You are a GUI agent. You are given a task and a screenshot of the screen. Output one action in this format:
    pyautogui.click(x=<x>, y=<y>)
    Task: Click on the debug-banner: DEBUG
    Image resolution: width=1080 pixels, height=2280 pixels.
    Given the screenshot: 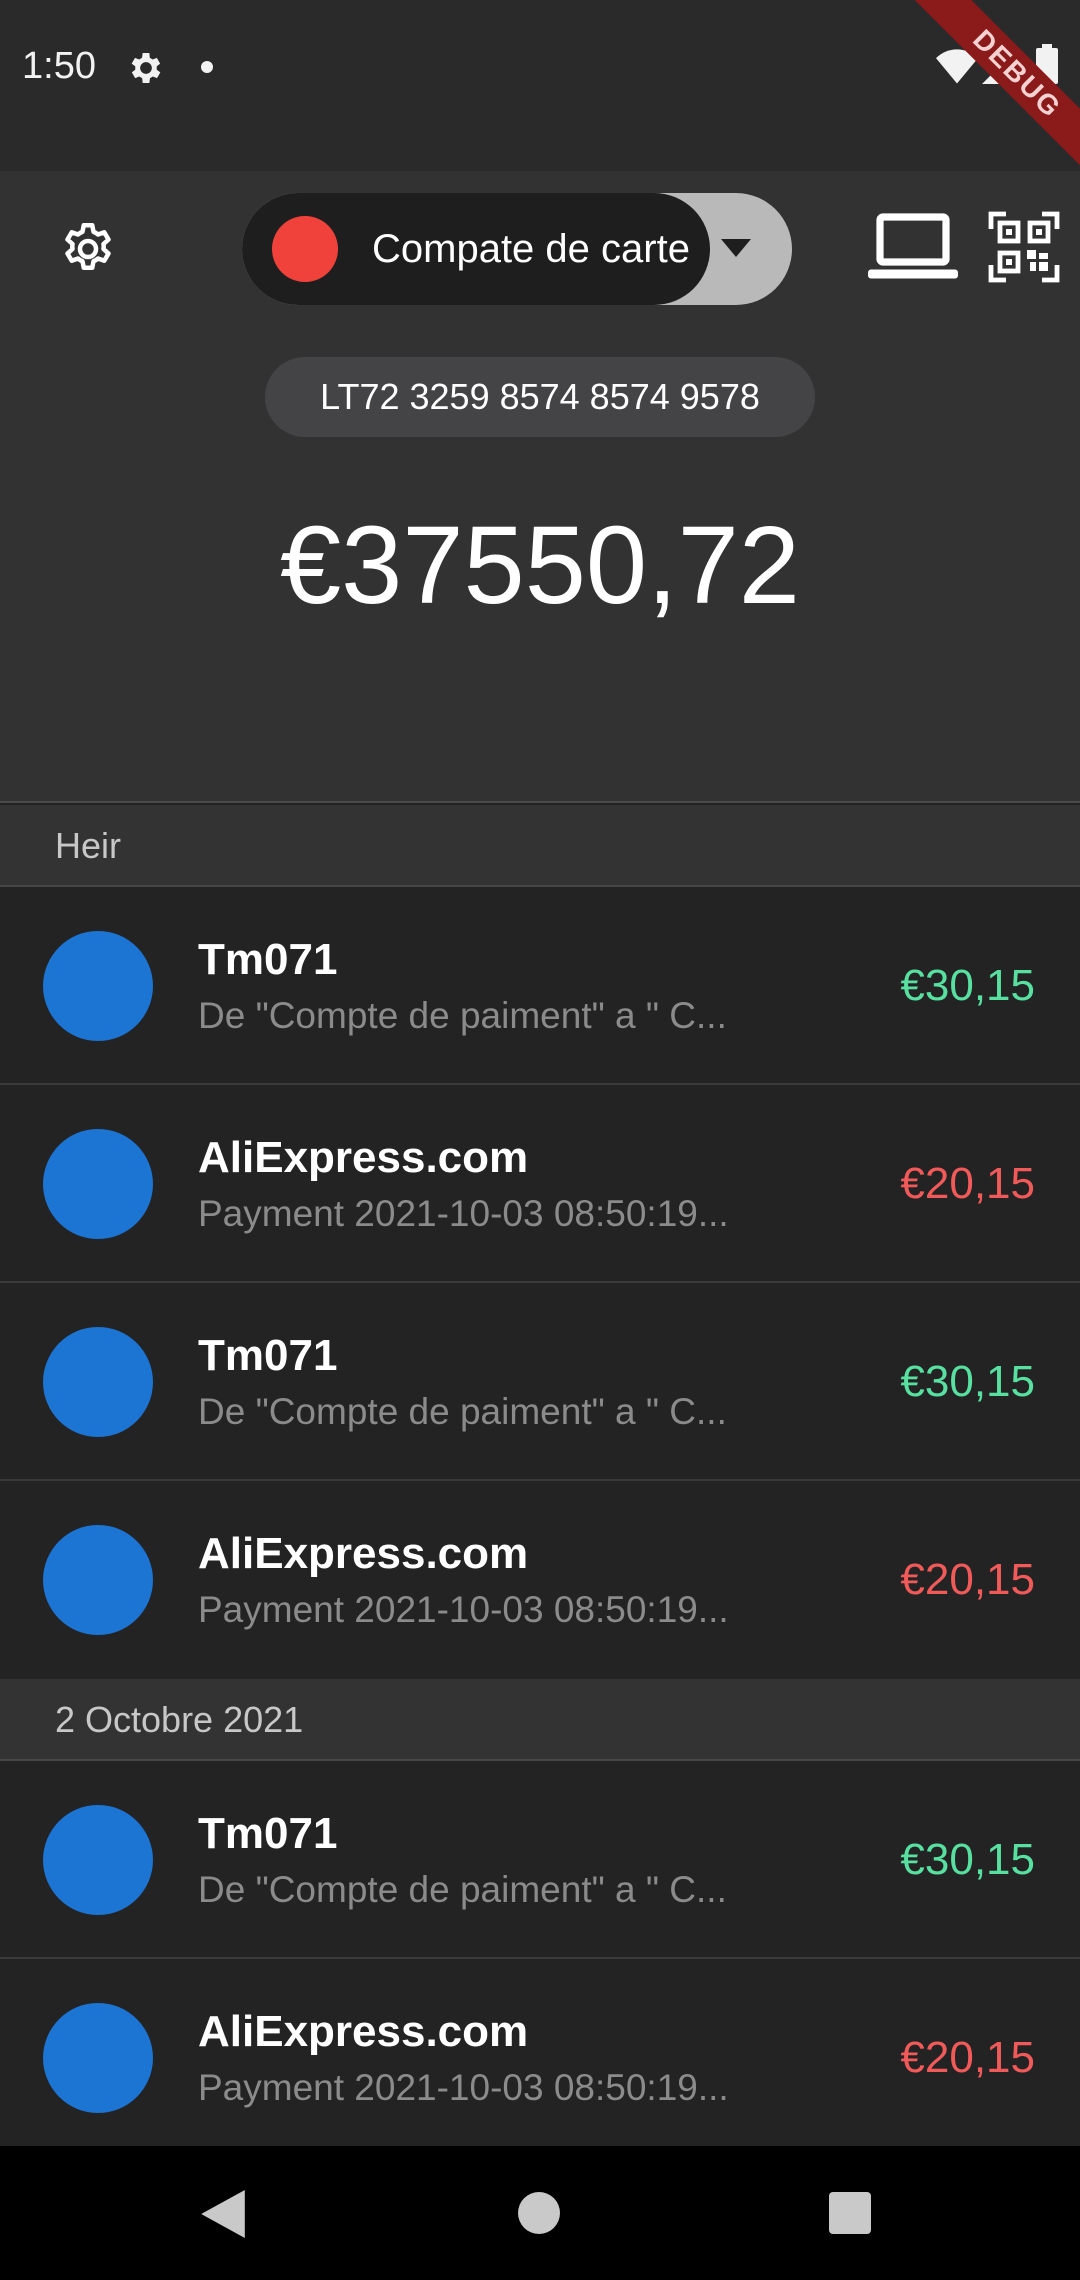 What is the action you would take?
    pyautogui.click(x=997, y=88)
    